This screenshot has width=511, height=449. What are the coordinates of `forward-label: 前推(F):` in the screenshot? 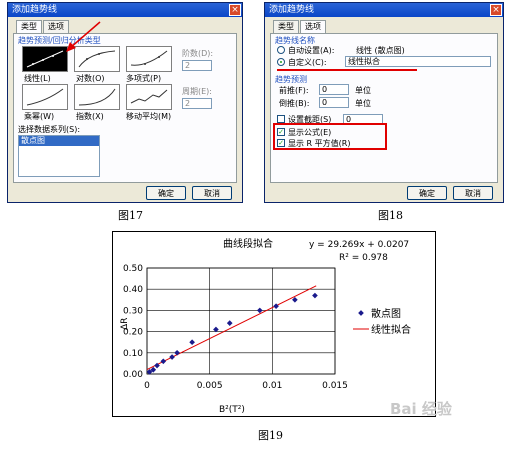 It's located at (294, 90).